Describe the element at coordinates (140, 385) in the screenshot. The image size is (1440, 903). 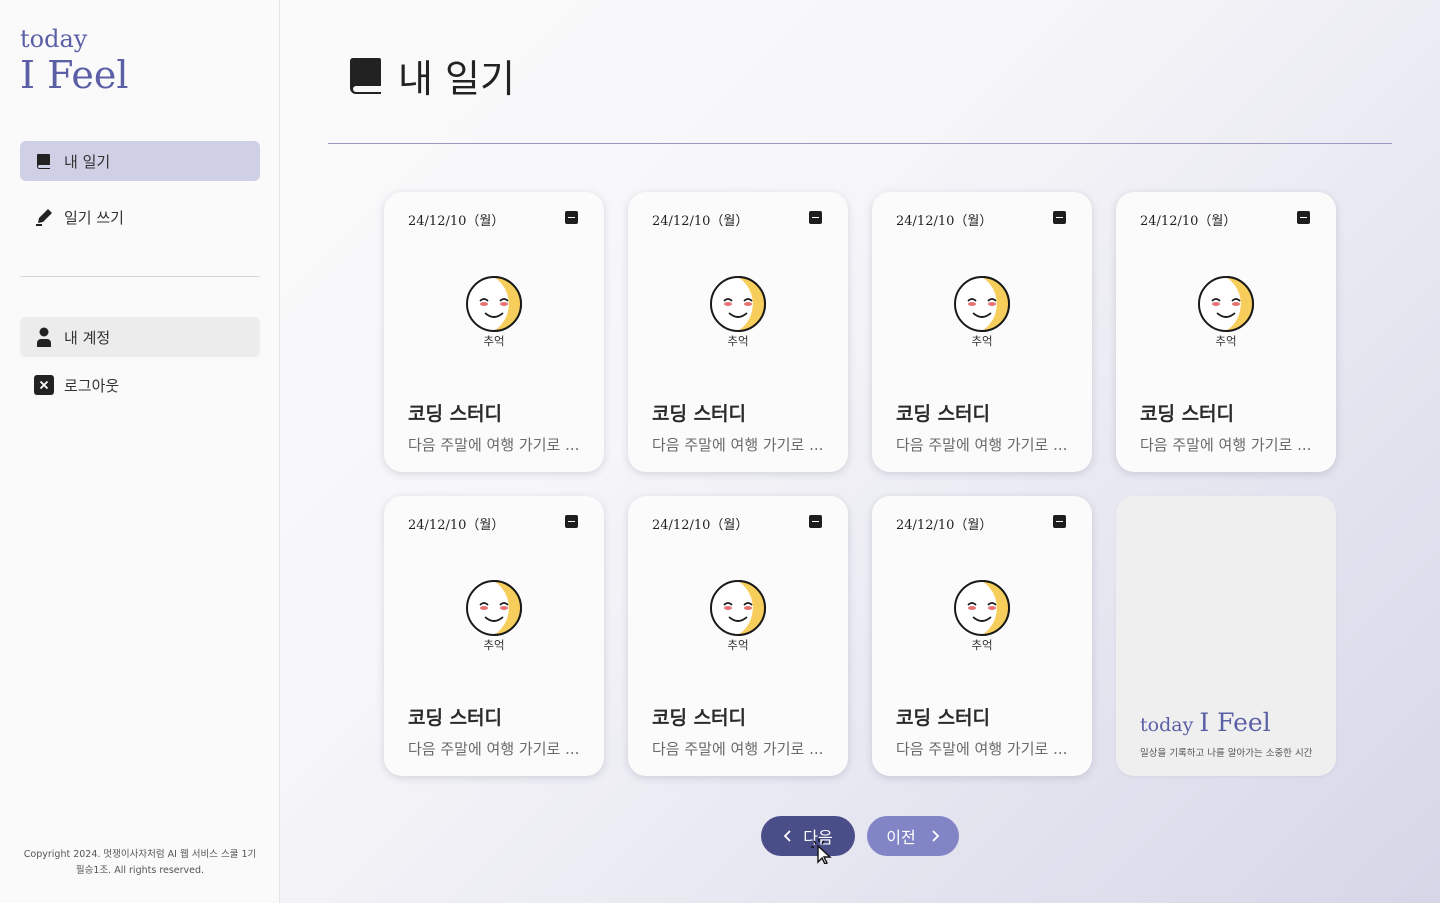
I see `sidebar-item-logout: 로그아웃` at that location.